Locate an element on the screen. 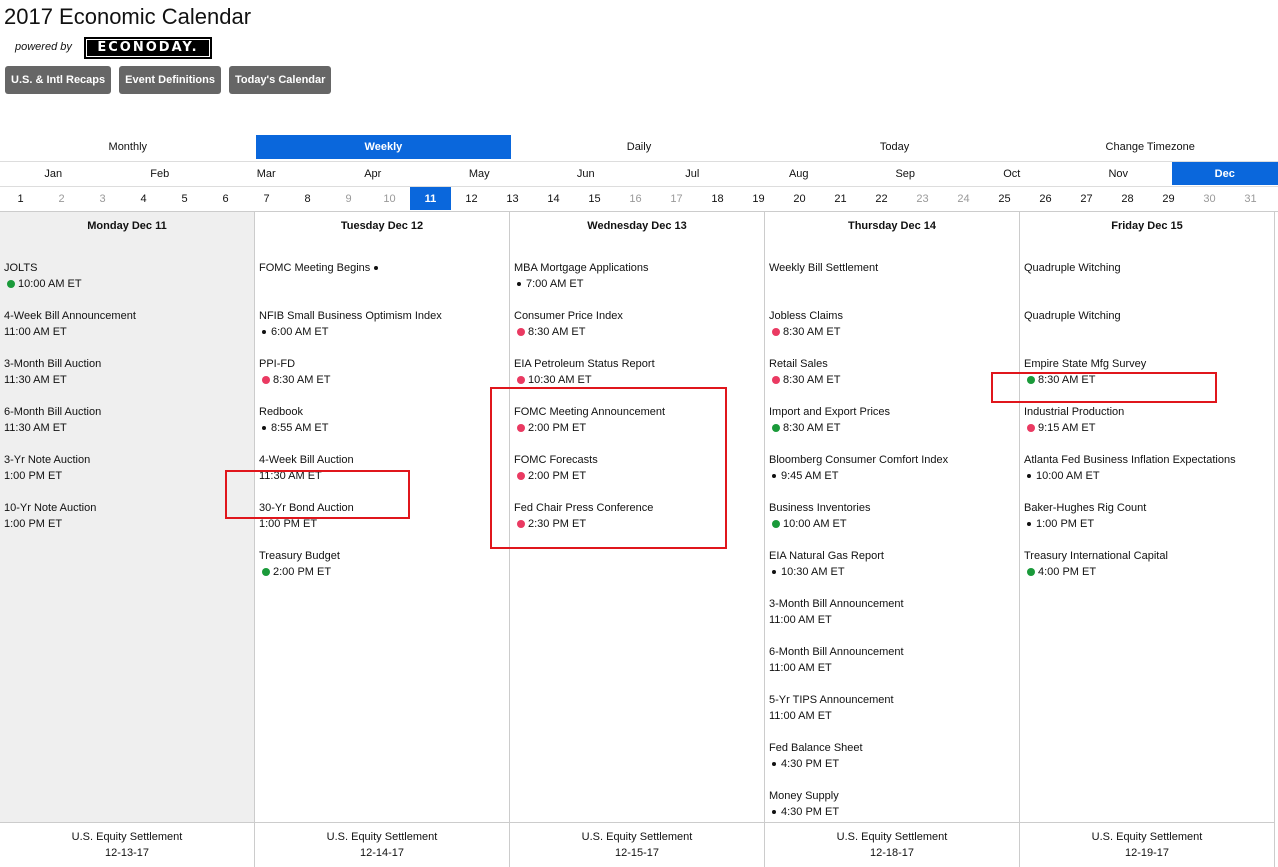 This screenshot has height=867, width=1278. event-item: 10-Yr Note Auction 1:00 PM ET is located at coordinates (129, 524).